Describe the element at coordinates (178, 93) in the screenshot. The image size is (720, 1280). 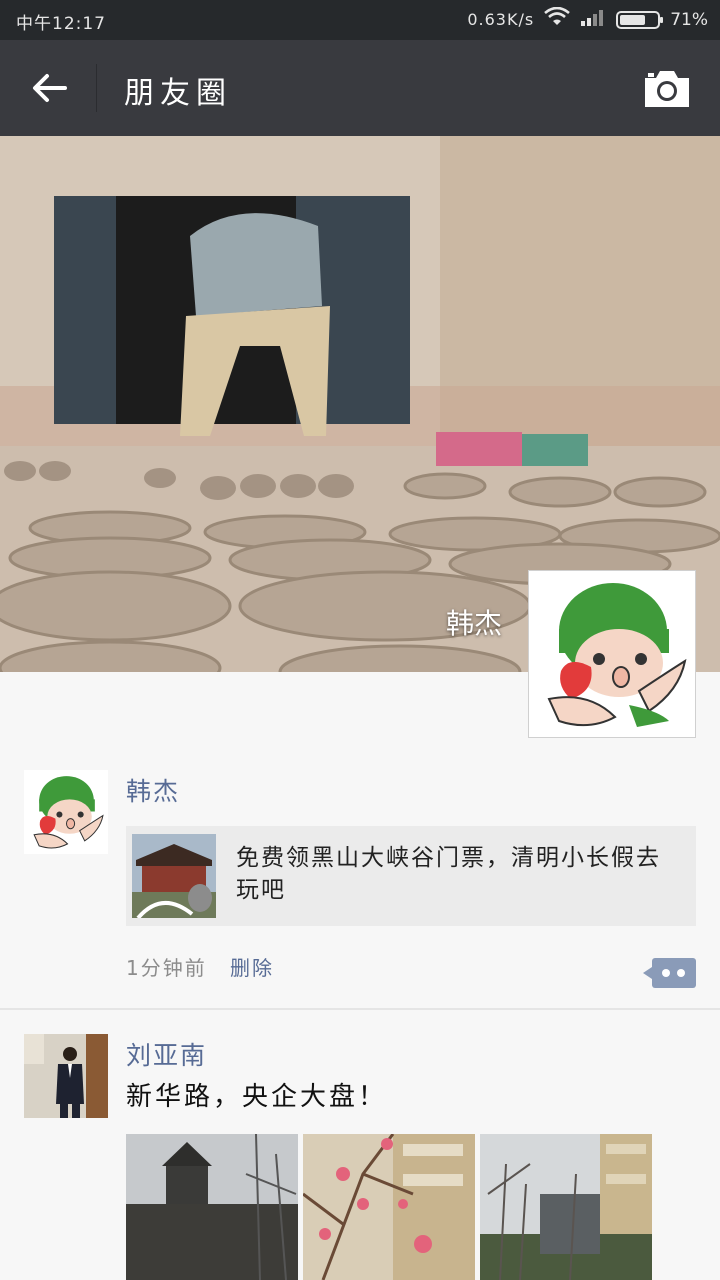
I see `page-title: 朋友圈` at that location.